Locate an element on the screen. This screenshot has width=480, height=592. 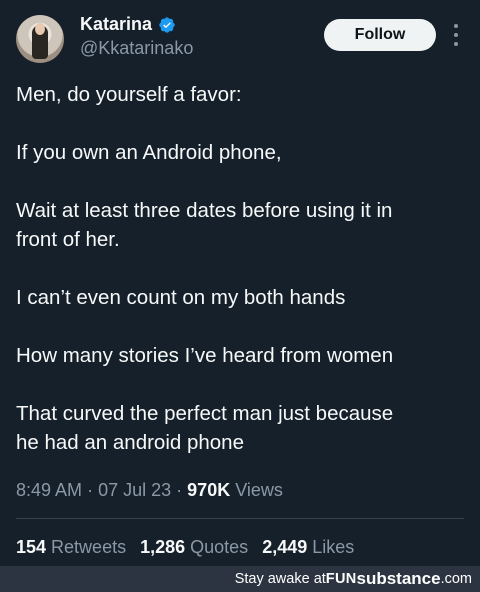
tweet-stats: 154 Retweets 1,286 Quotes 2,449 Likes is located at coordinates (185, 547).